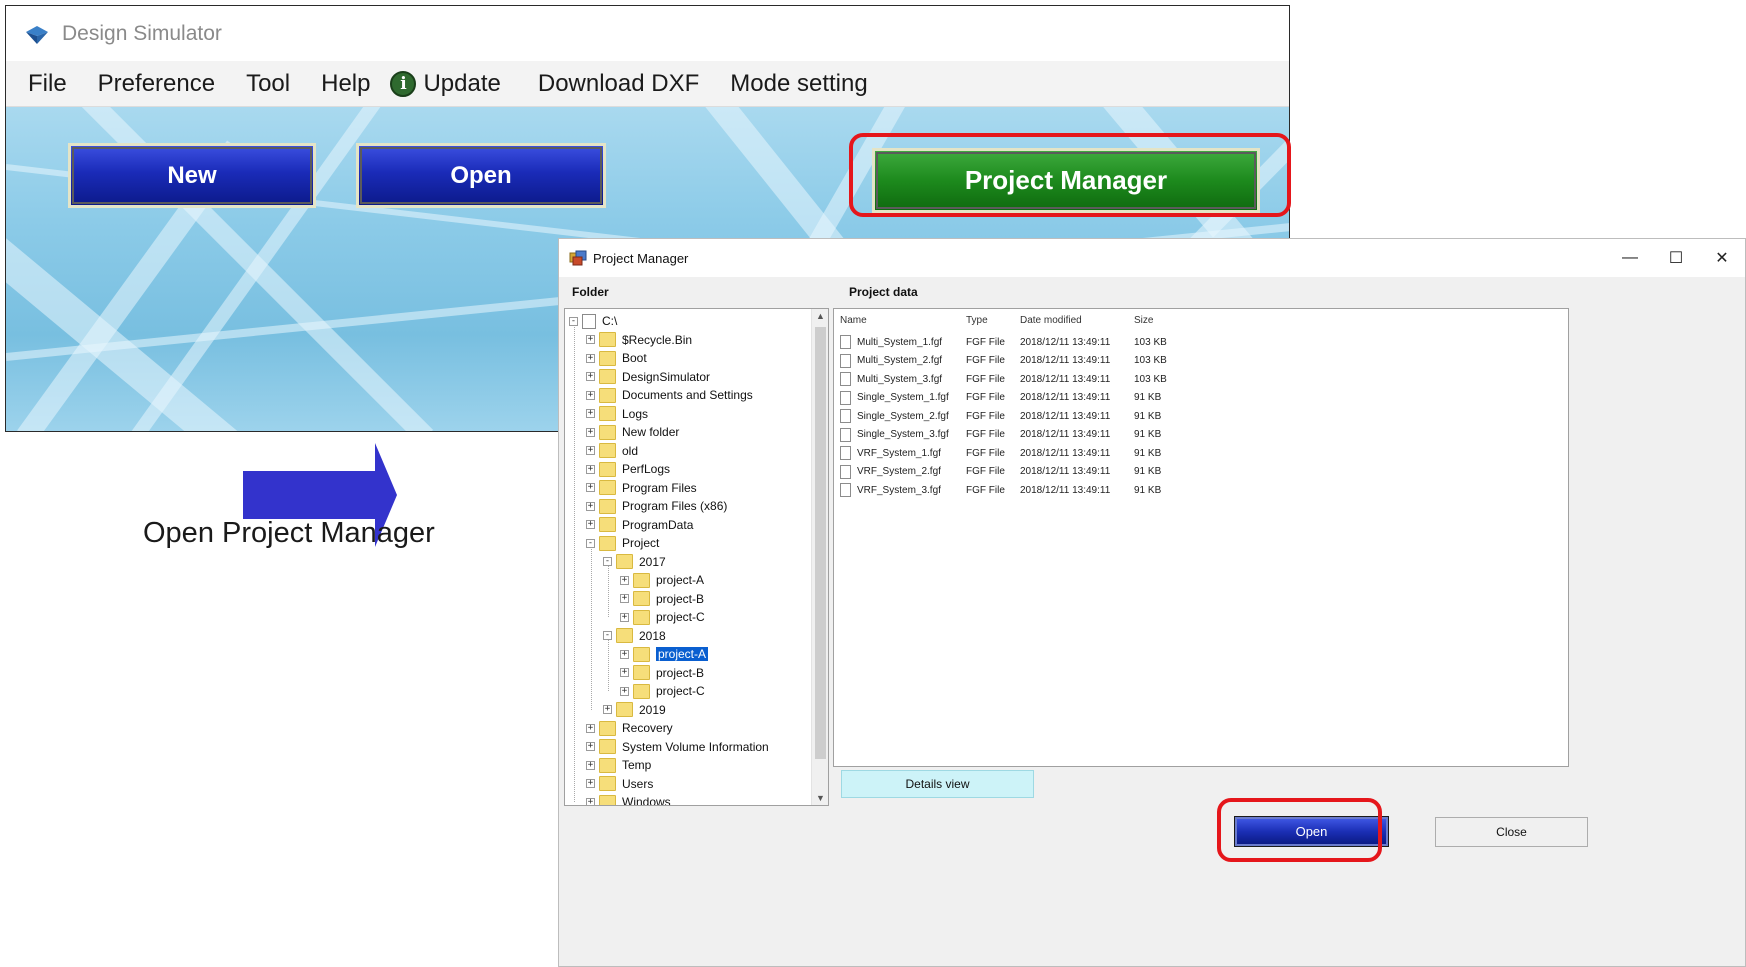 The height and width of the screenshot is (967, 1746). Describe the element at coordinates (445, 84) in the screenshot. I see `menu-update: i Update` at that location.